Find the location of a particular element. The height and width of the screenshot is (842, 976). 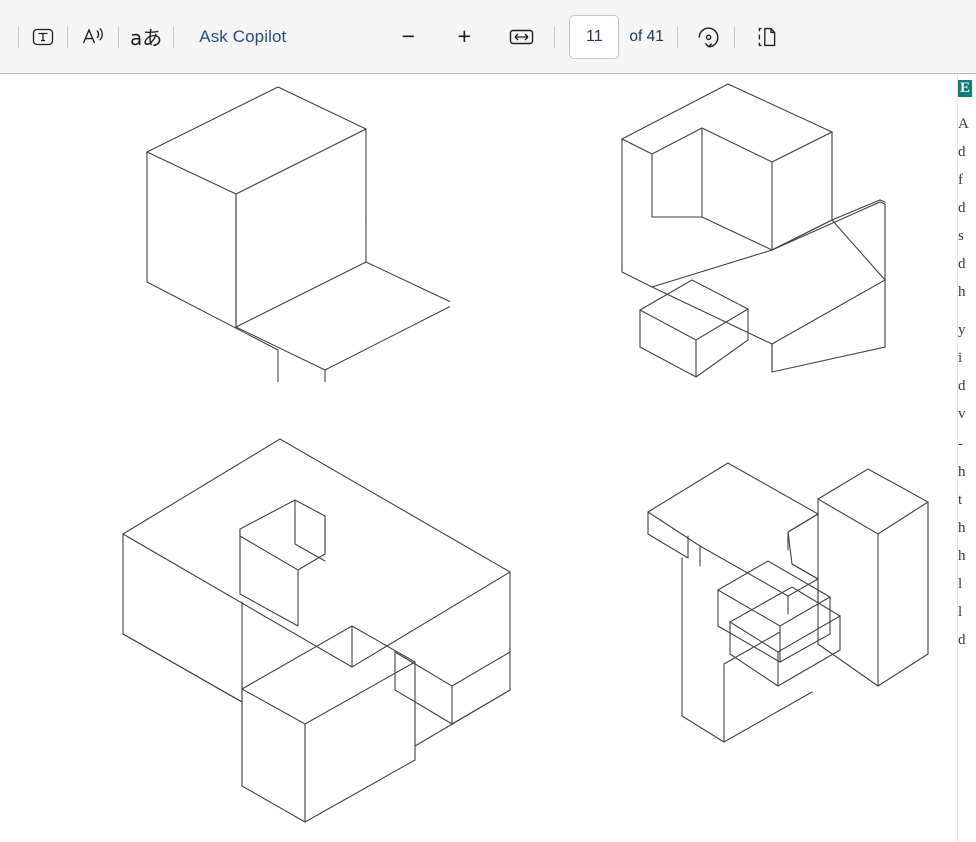

translate-icon: aあ is located at coordinates (146, 38).